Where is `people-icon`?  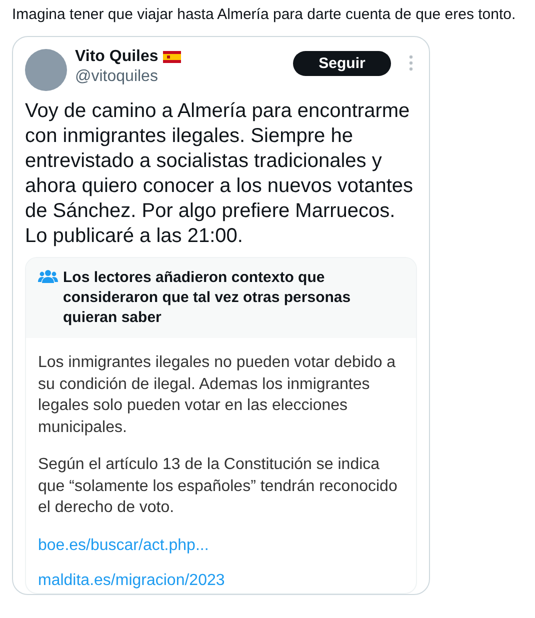 people-icon is located at coordinates (48, 277).